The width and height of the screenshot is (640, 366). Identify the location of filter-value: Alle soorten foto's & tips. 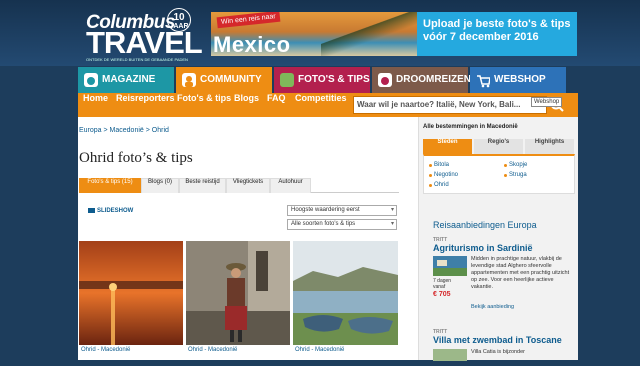
(323, 224).